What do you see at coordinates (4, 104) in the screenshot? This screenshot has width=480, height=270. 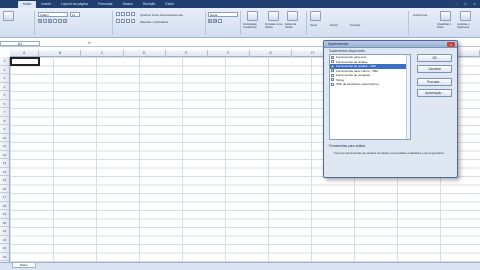 I see `row-header: 6` at bounding box center [4, 104].